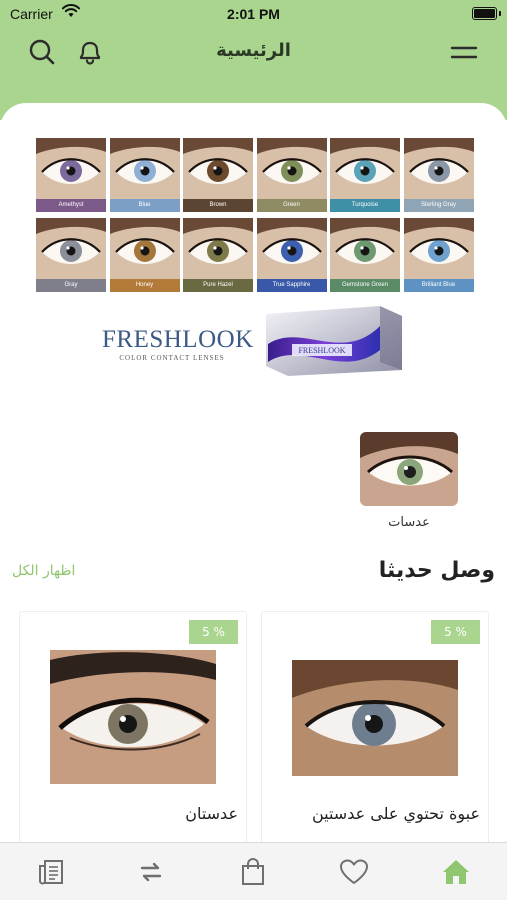  Describe the element at coordinates (291, 205) in the screenshot. I see `swatch-label: Green` at that location.